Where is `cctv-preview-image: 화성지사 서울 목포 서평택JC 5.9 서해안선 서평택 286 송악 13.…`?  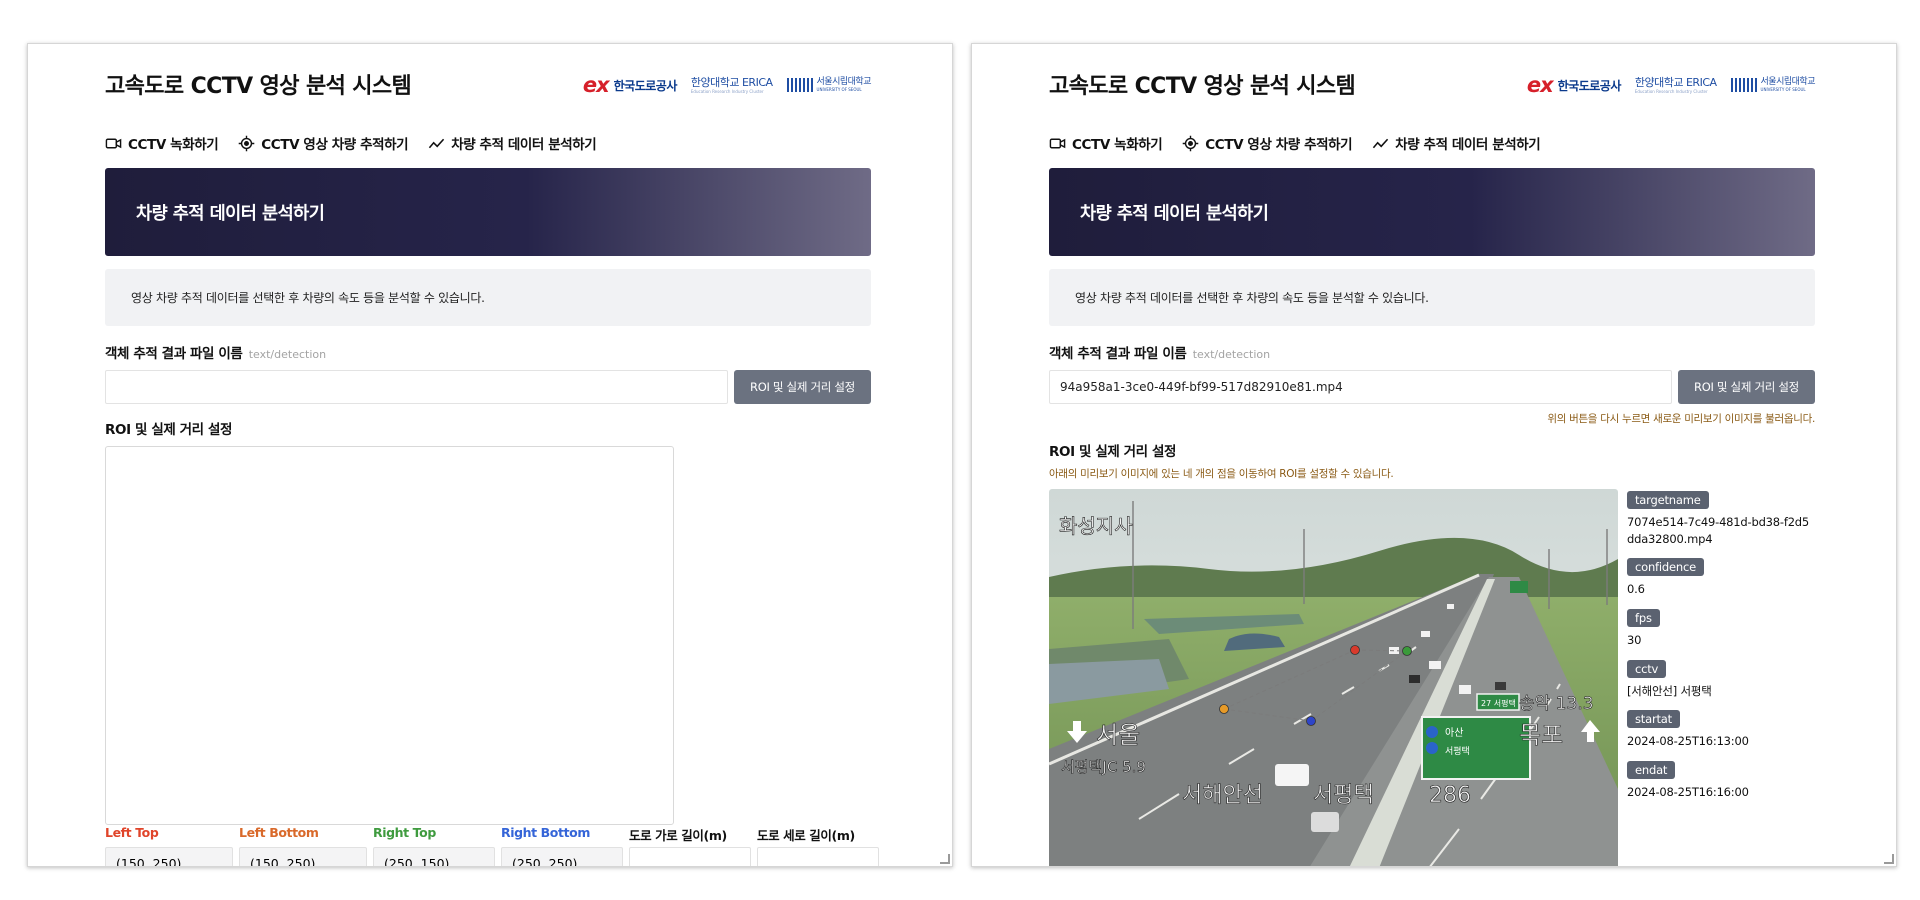
cctv-preview-image: 화성지사 서울 목포 서평택JC 5.9 서해안선 서평택 286 송악 13.… is located at coordinates (1333, 677).